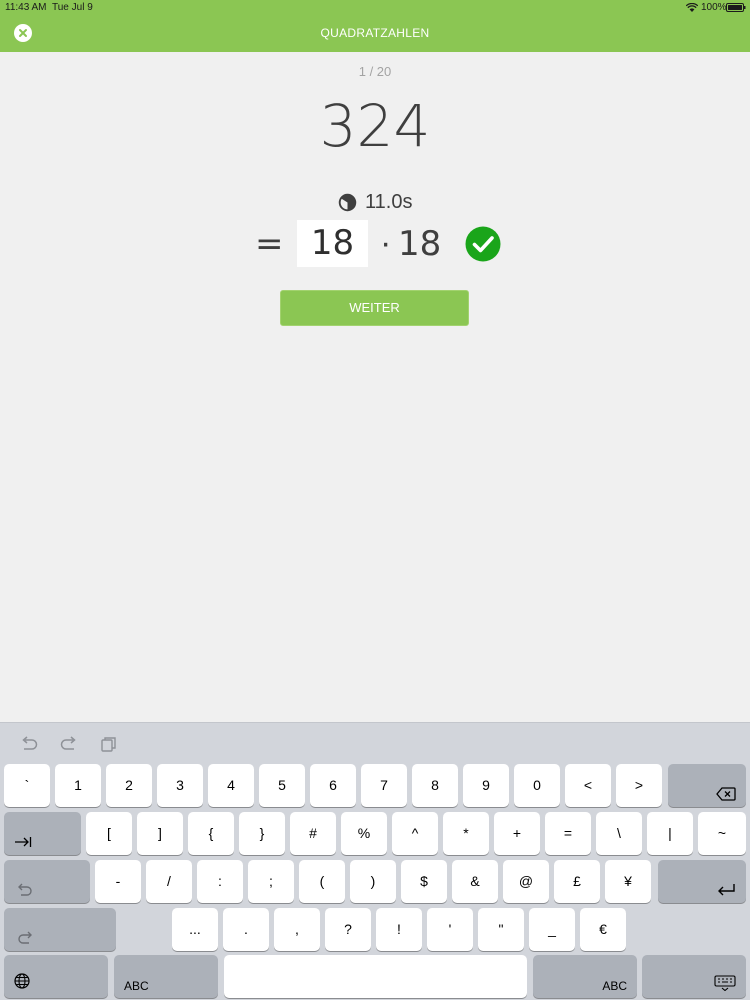  What do you see at coordinates (72, 7) in the screenshot?
I see `status-date: Tue Jul 9` at bounding box center [72, 7].